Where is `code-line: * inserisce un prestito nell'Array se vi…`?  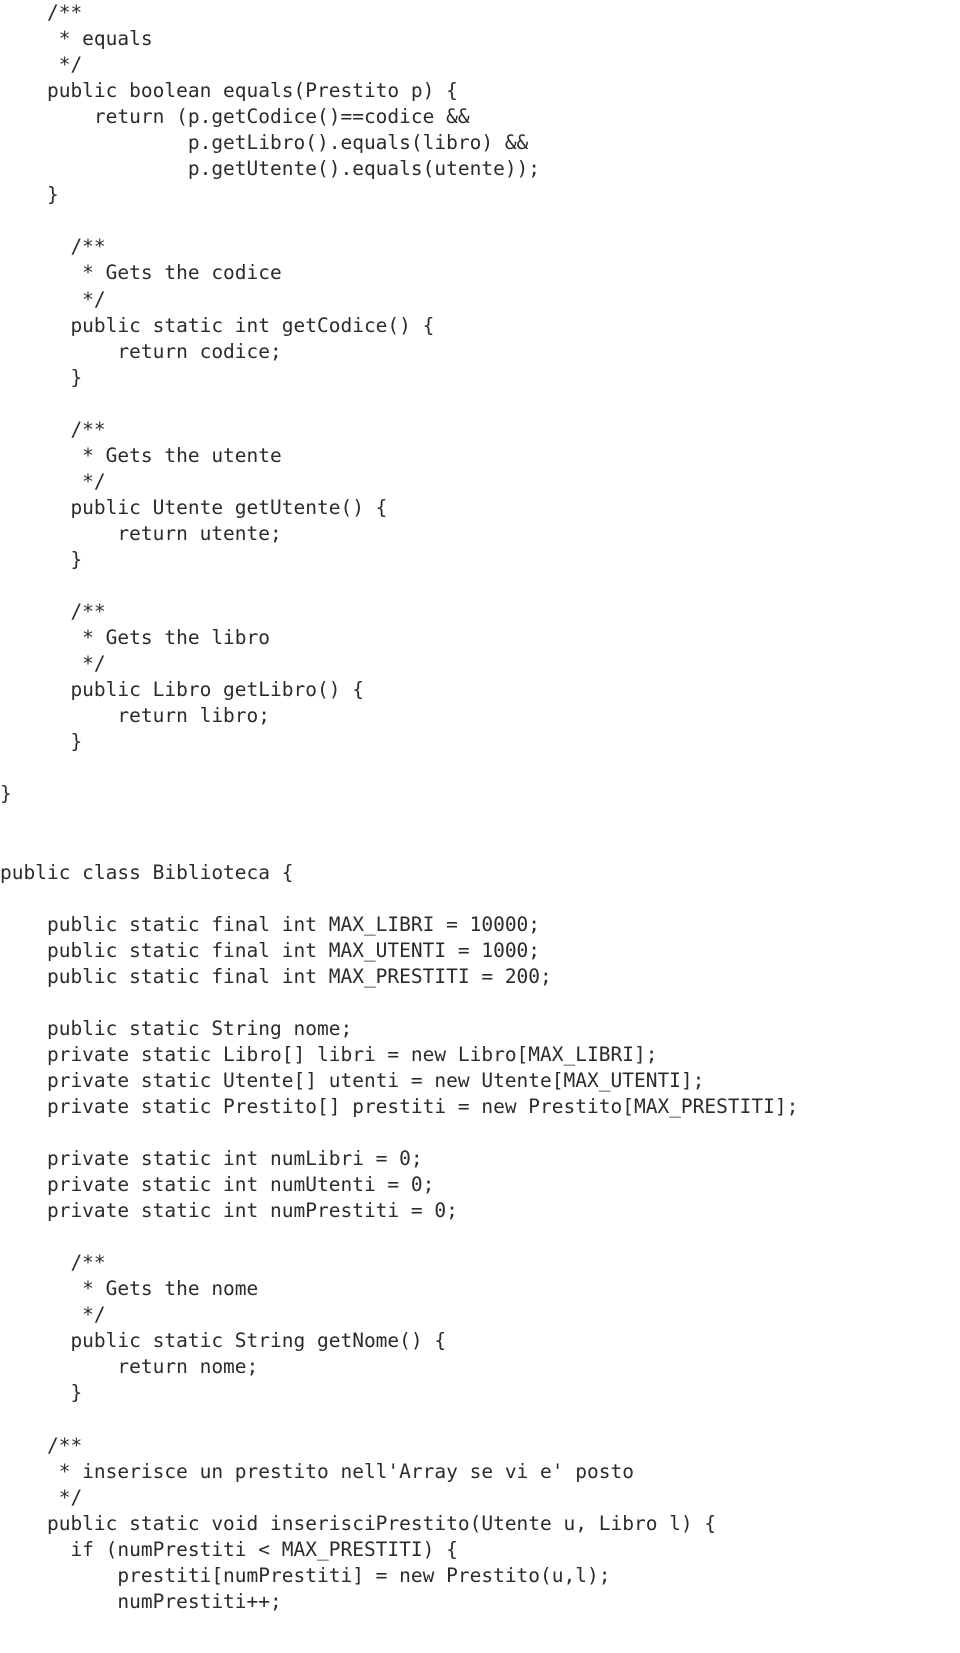
code-line: * inserisce un prestito nell'Array se vi… is located at coordinates (317, 1471).